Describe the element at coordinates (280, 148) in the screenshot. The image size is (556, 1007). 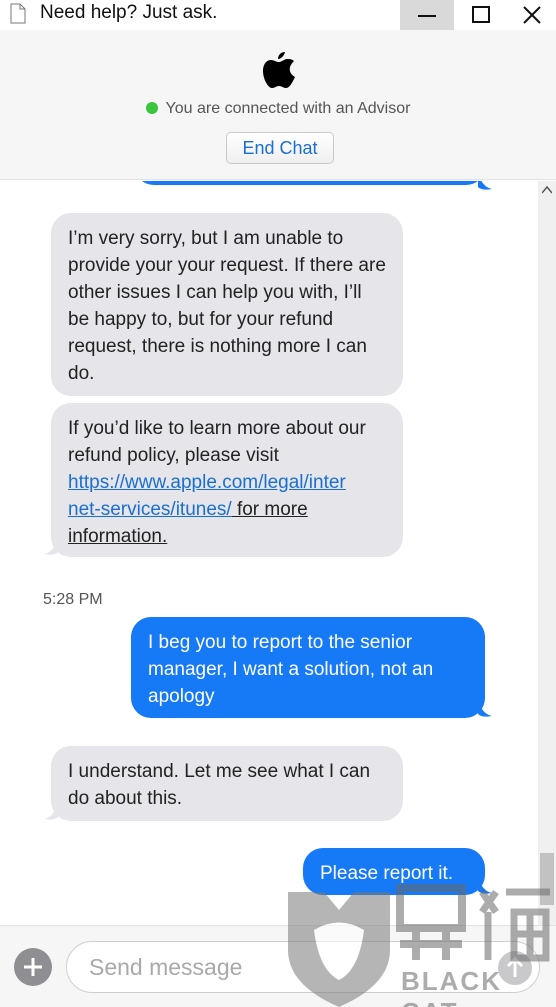
I see `end-chat-button: End Chat` at that location.